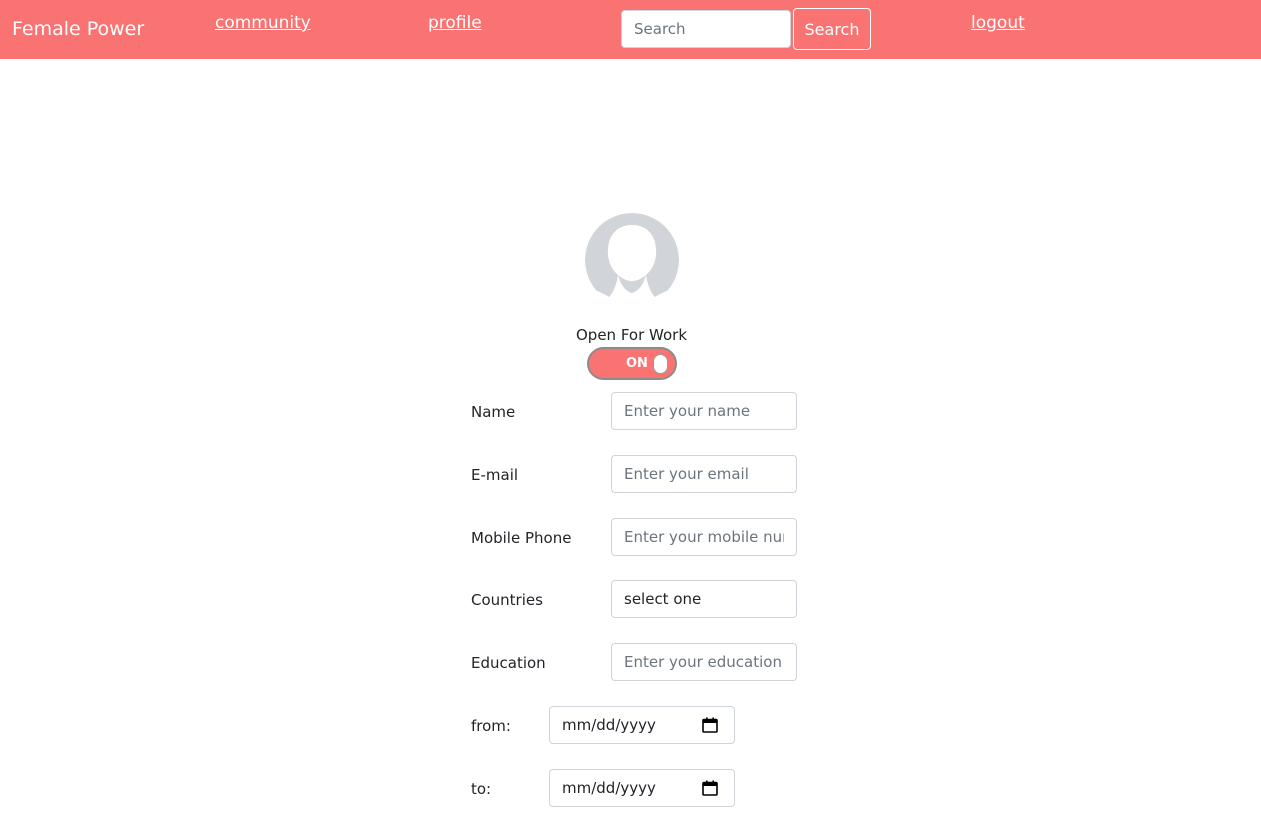  Describe the element at coordinates (263, 23) in the screenshot. I see `nav-link-community: community` at that location.